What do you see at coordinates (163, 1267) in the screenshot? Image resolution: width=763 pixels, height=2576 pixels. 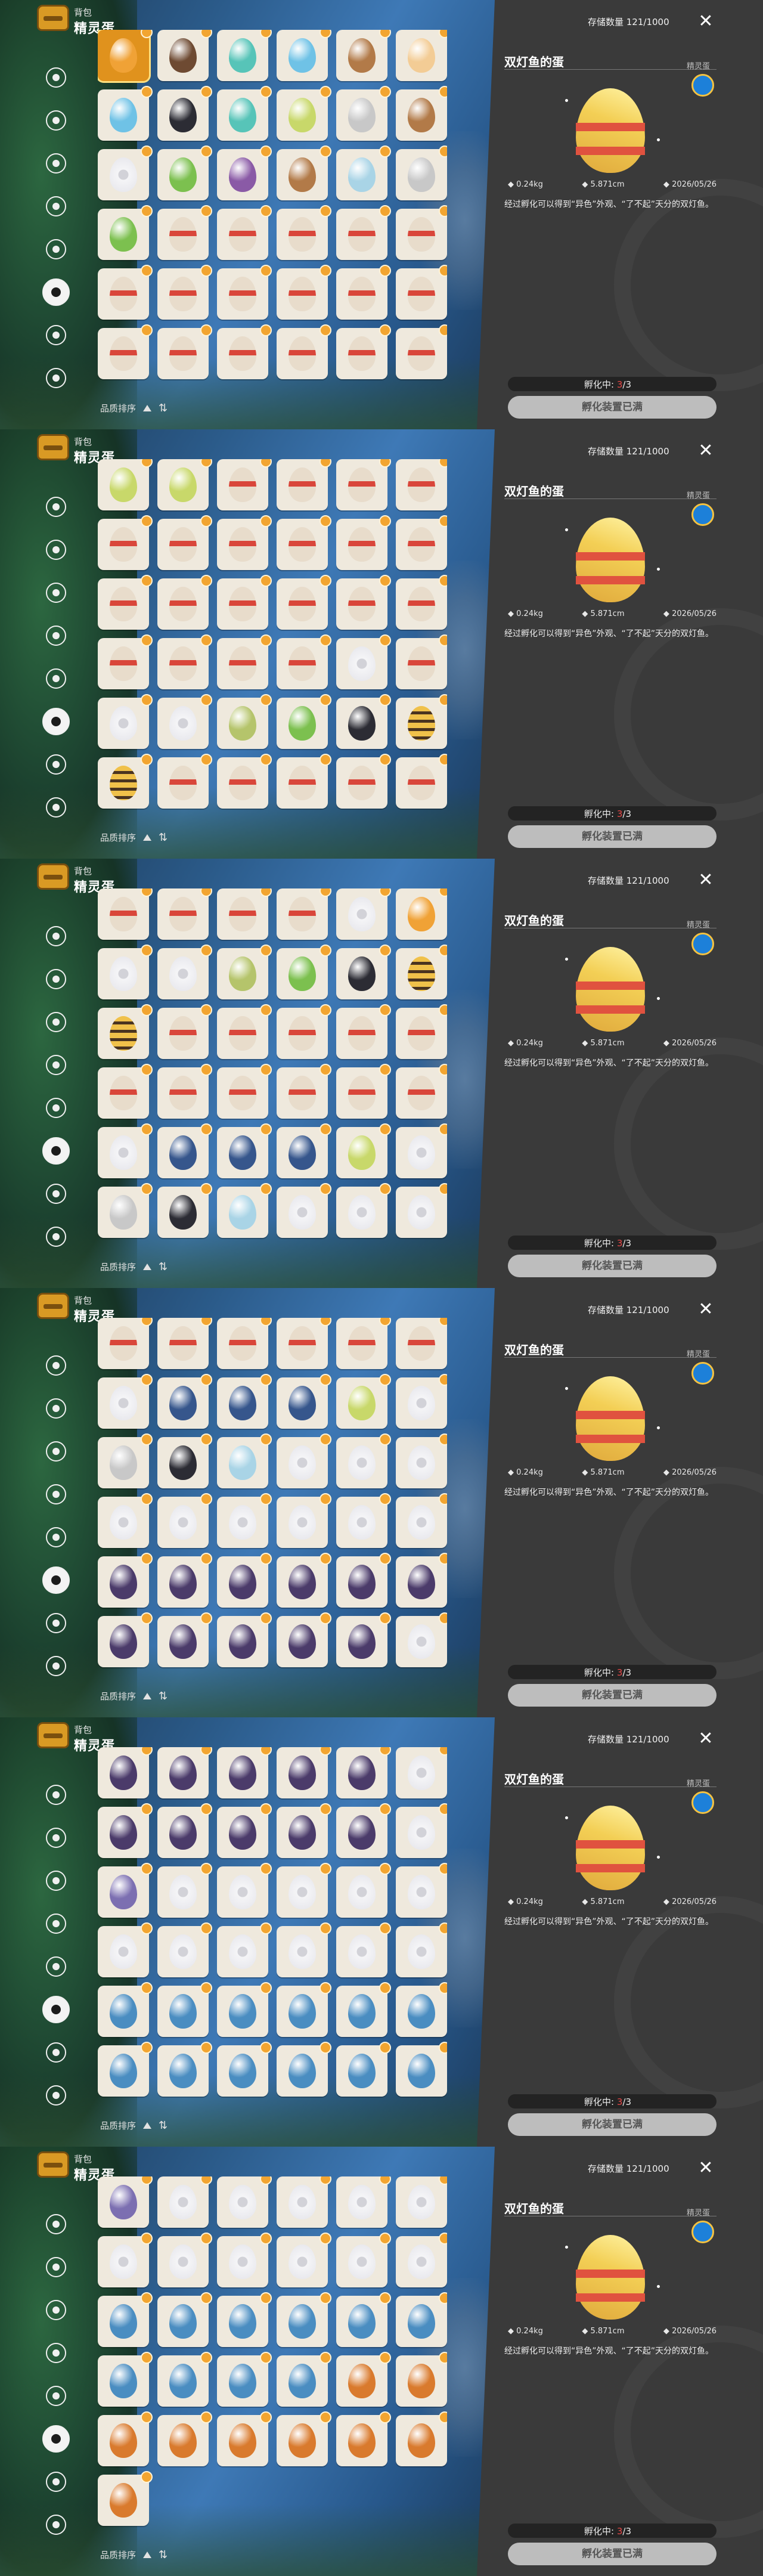 I see `sort-swap-icon: ⇅` at bounding box center [163, 1267].